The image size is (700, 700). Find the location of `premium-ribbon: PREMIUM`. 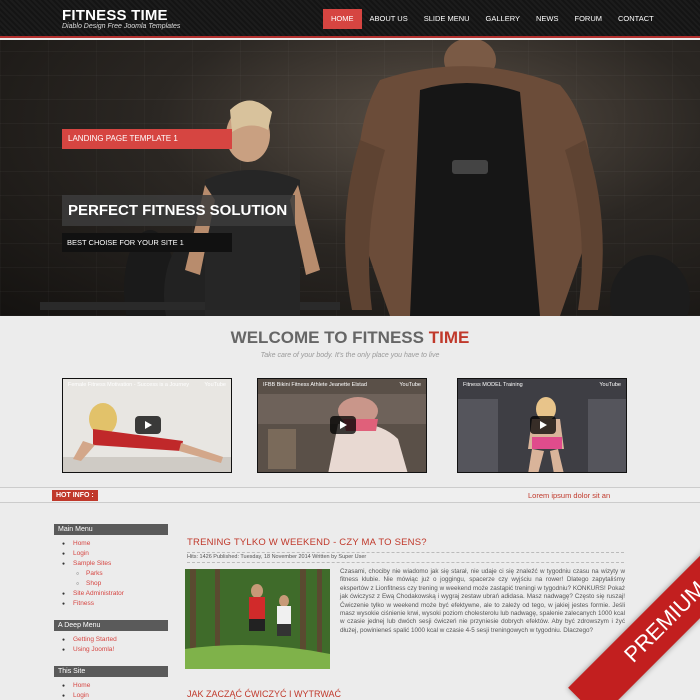

premium-ribbon: PREMIUM is located at coordinates (630, 615).